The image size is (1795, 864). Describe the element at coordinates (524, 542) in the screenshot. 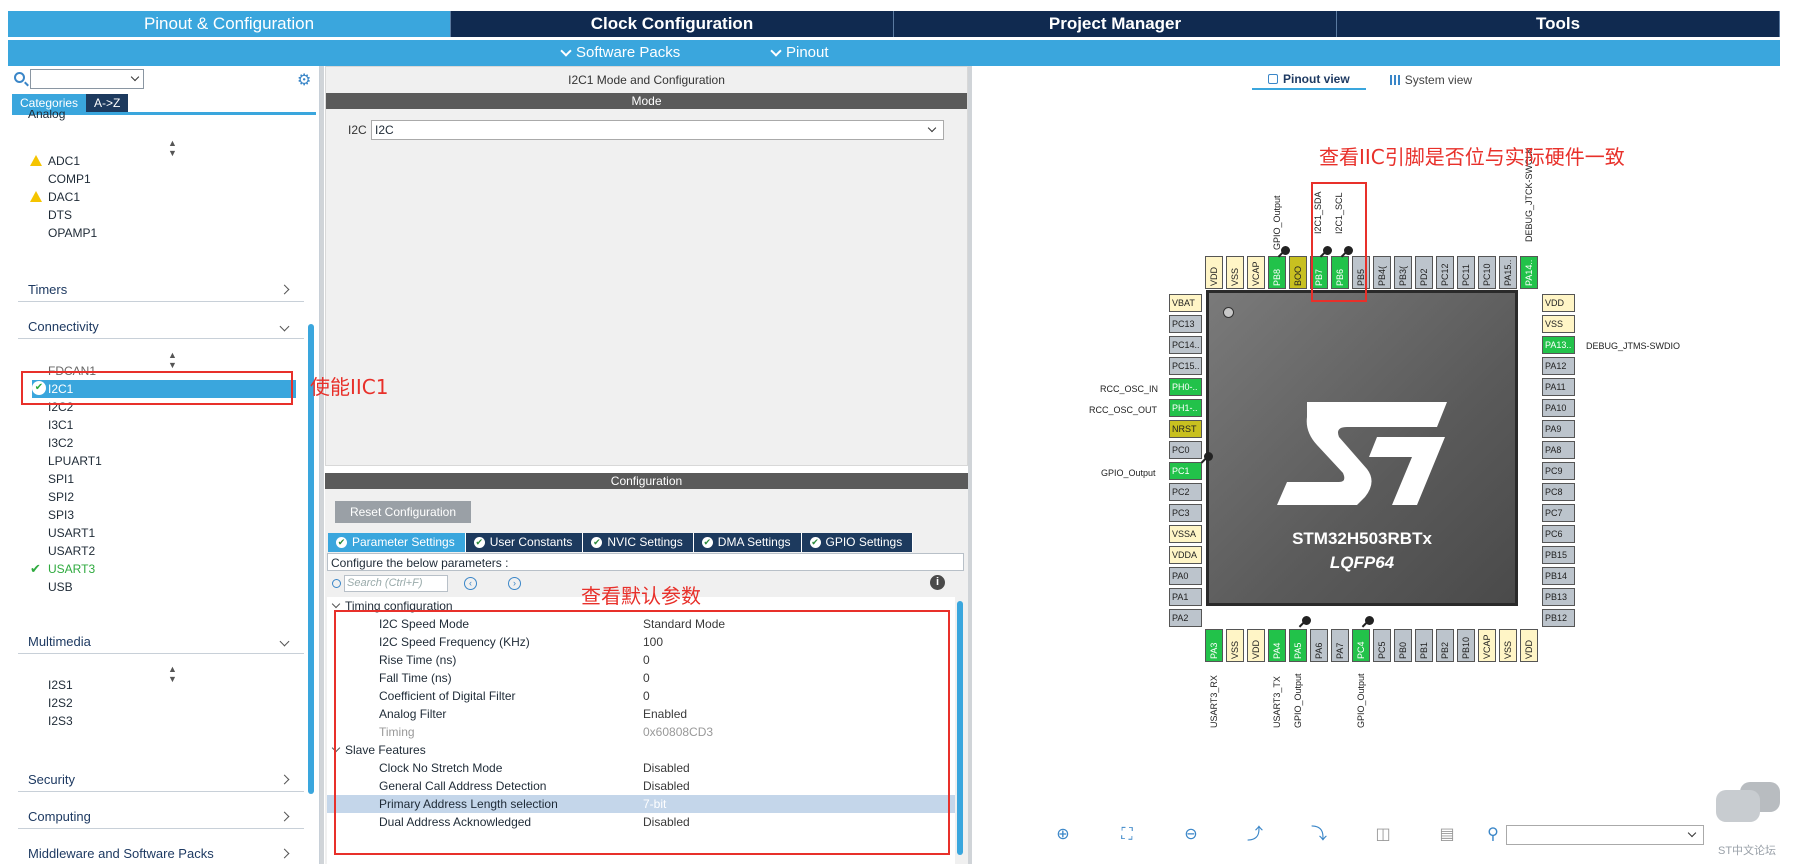

I see `tab-user-constants: ✔ User Constants` at that location.